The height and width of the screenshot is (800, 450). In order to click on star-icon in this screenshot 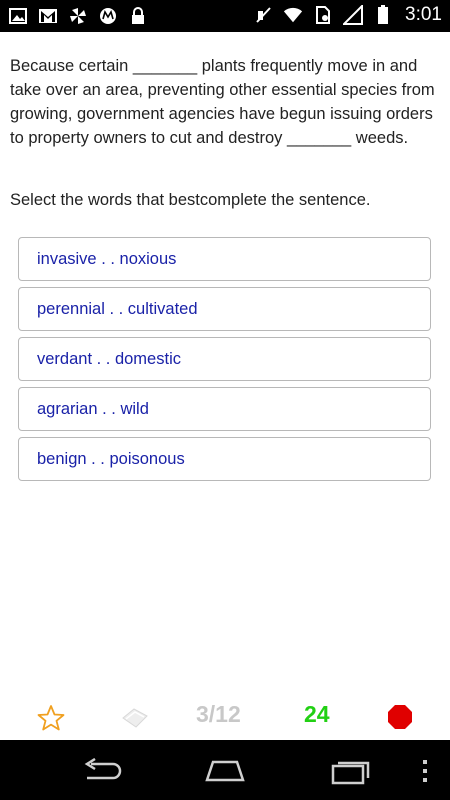, I will do `click(51, 718)`.